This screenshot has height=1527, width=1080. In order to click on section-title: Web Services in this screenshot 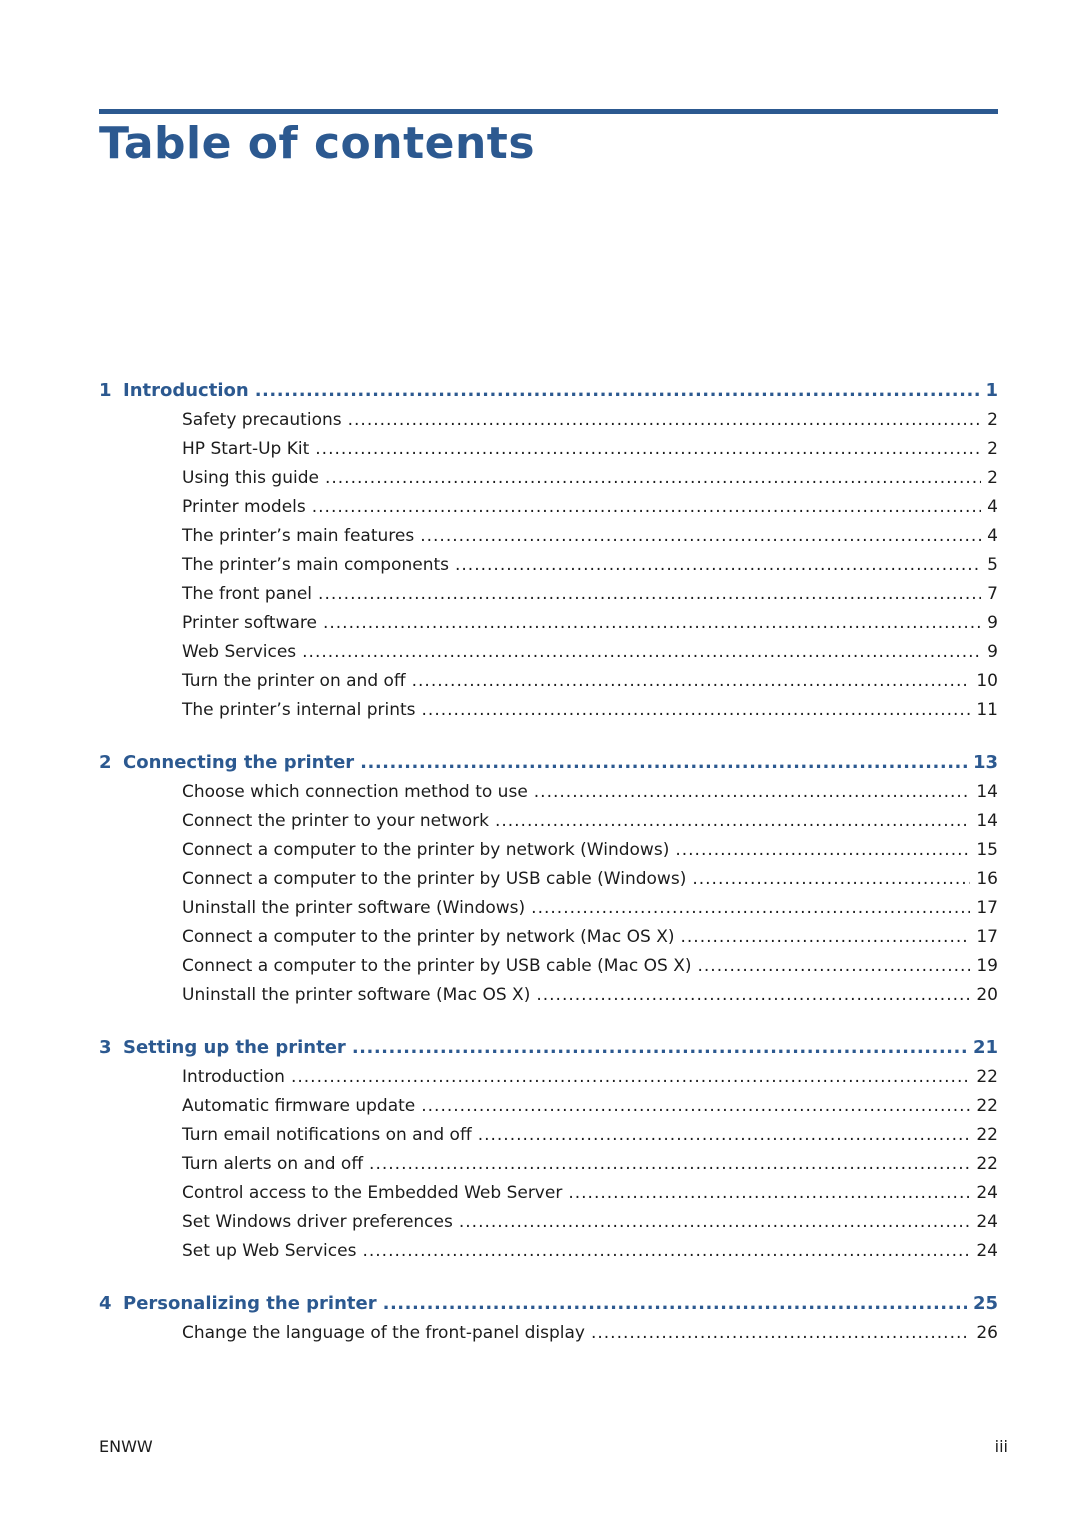, I will do `click(239, 652)`.